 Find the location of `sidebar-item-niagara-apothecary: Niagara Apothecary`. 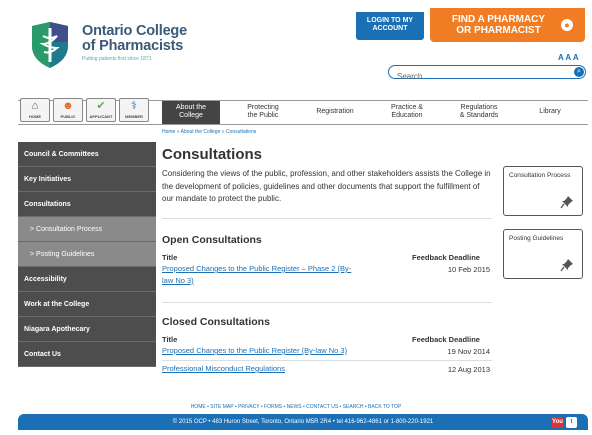

sidebar-item-niagara-apothecary: Niagara Apothecary is located at coordinates (87, 329).